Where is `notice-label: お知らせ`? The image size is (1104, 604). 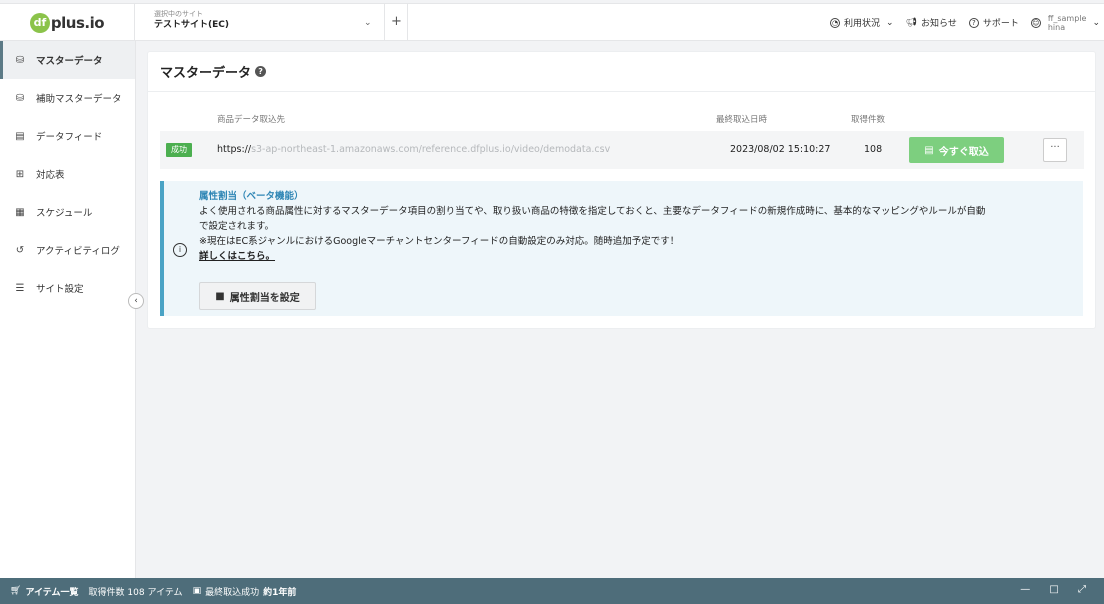
notice-label: お知らせ is located at coordinates (939, 24).